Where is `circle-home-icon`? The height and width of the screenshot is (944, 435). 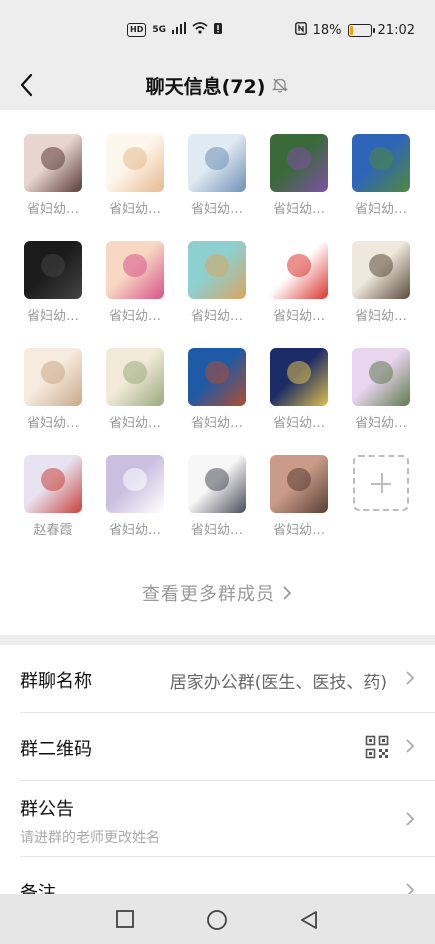
circle-home-icon is located at coordinates (217, 922).